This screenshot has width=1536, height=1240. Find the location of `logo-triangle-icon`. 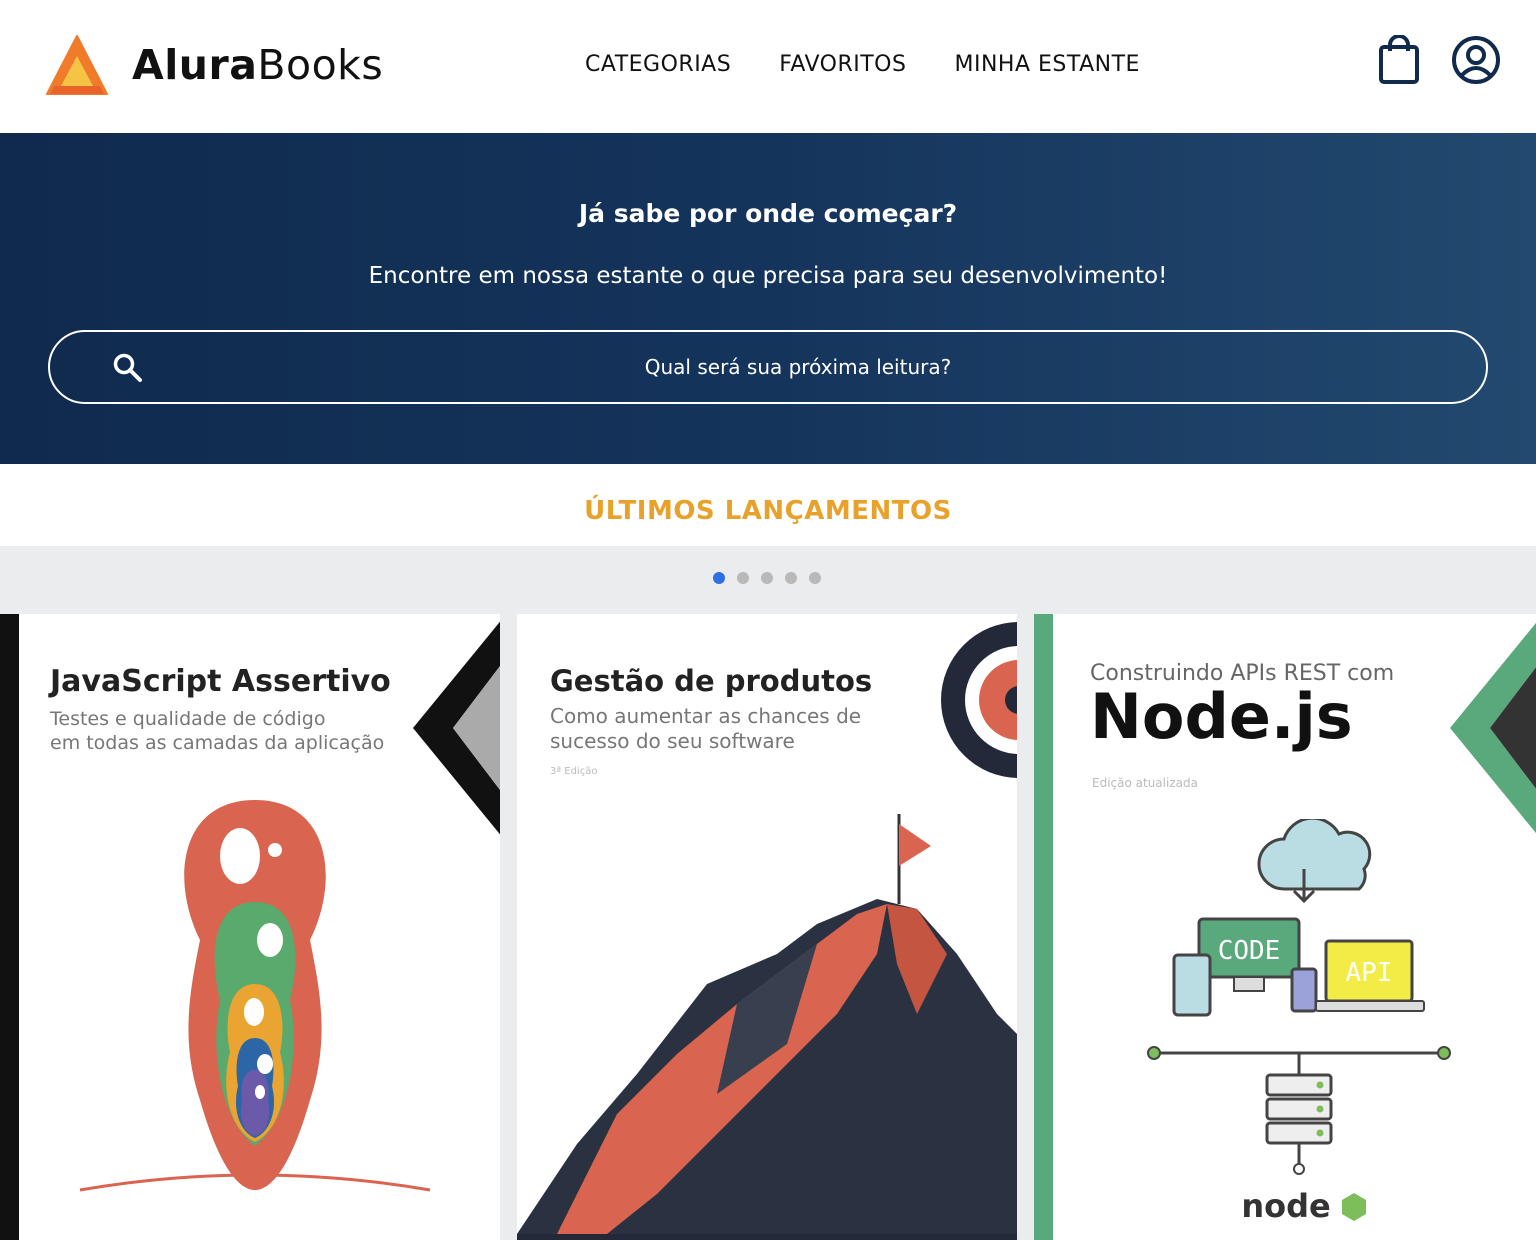

logo-triangle-icon is located at coordinates (77, 65).